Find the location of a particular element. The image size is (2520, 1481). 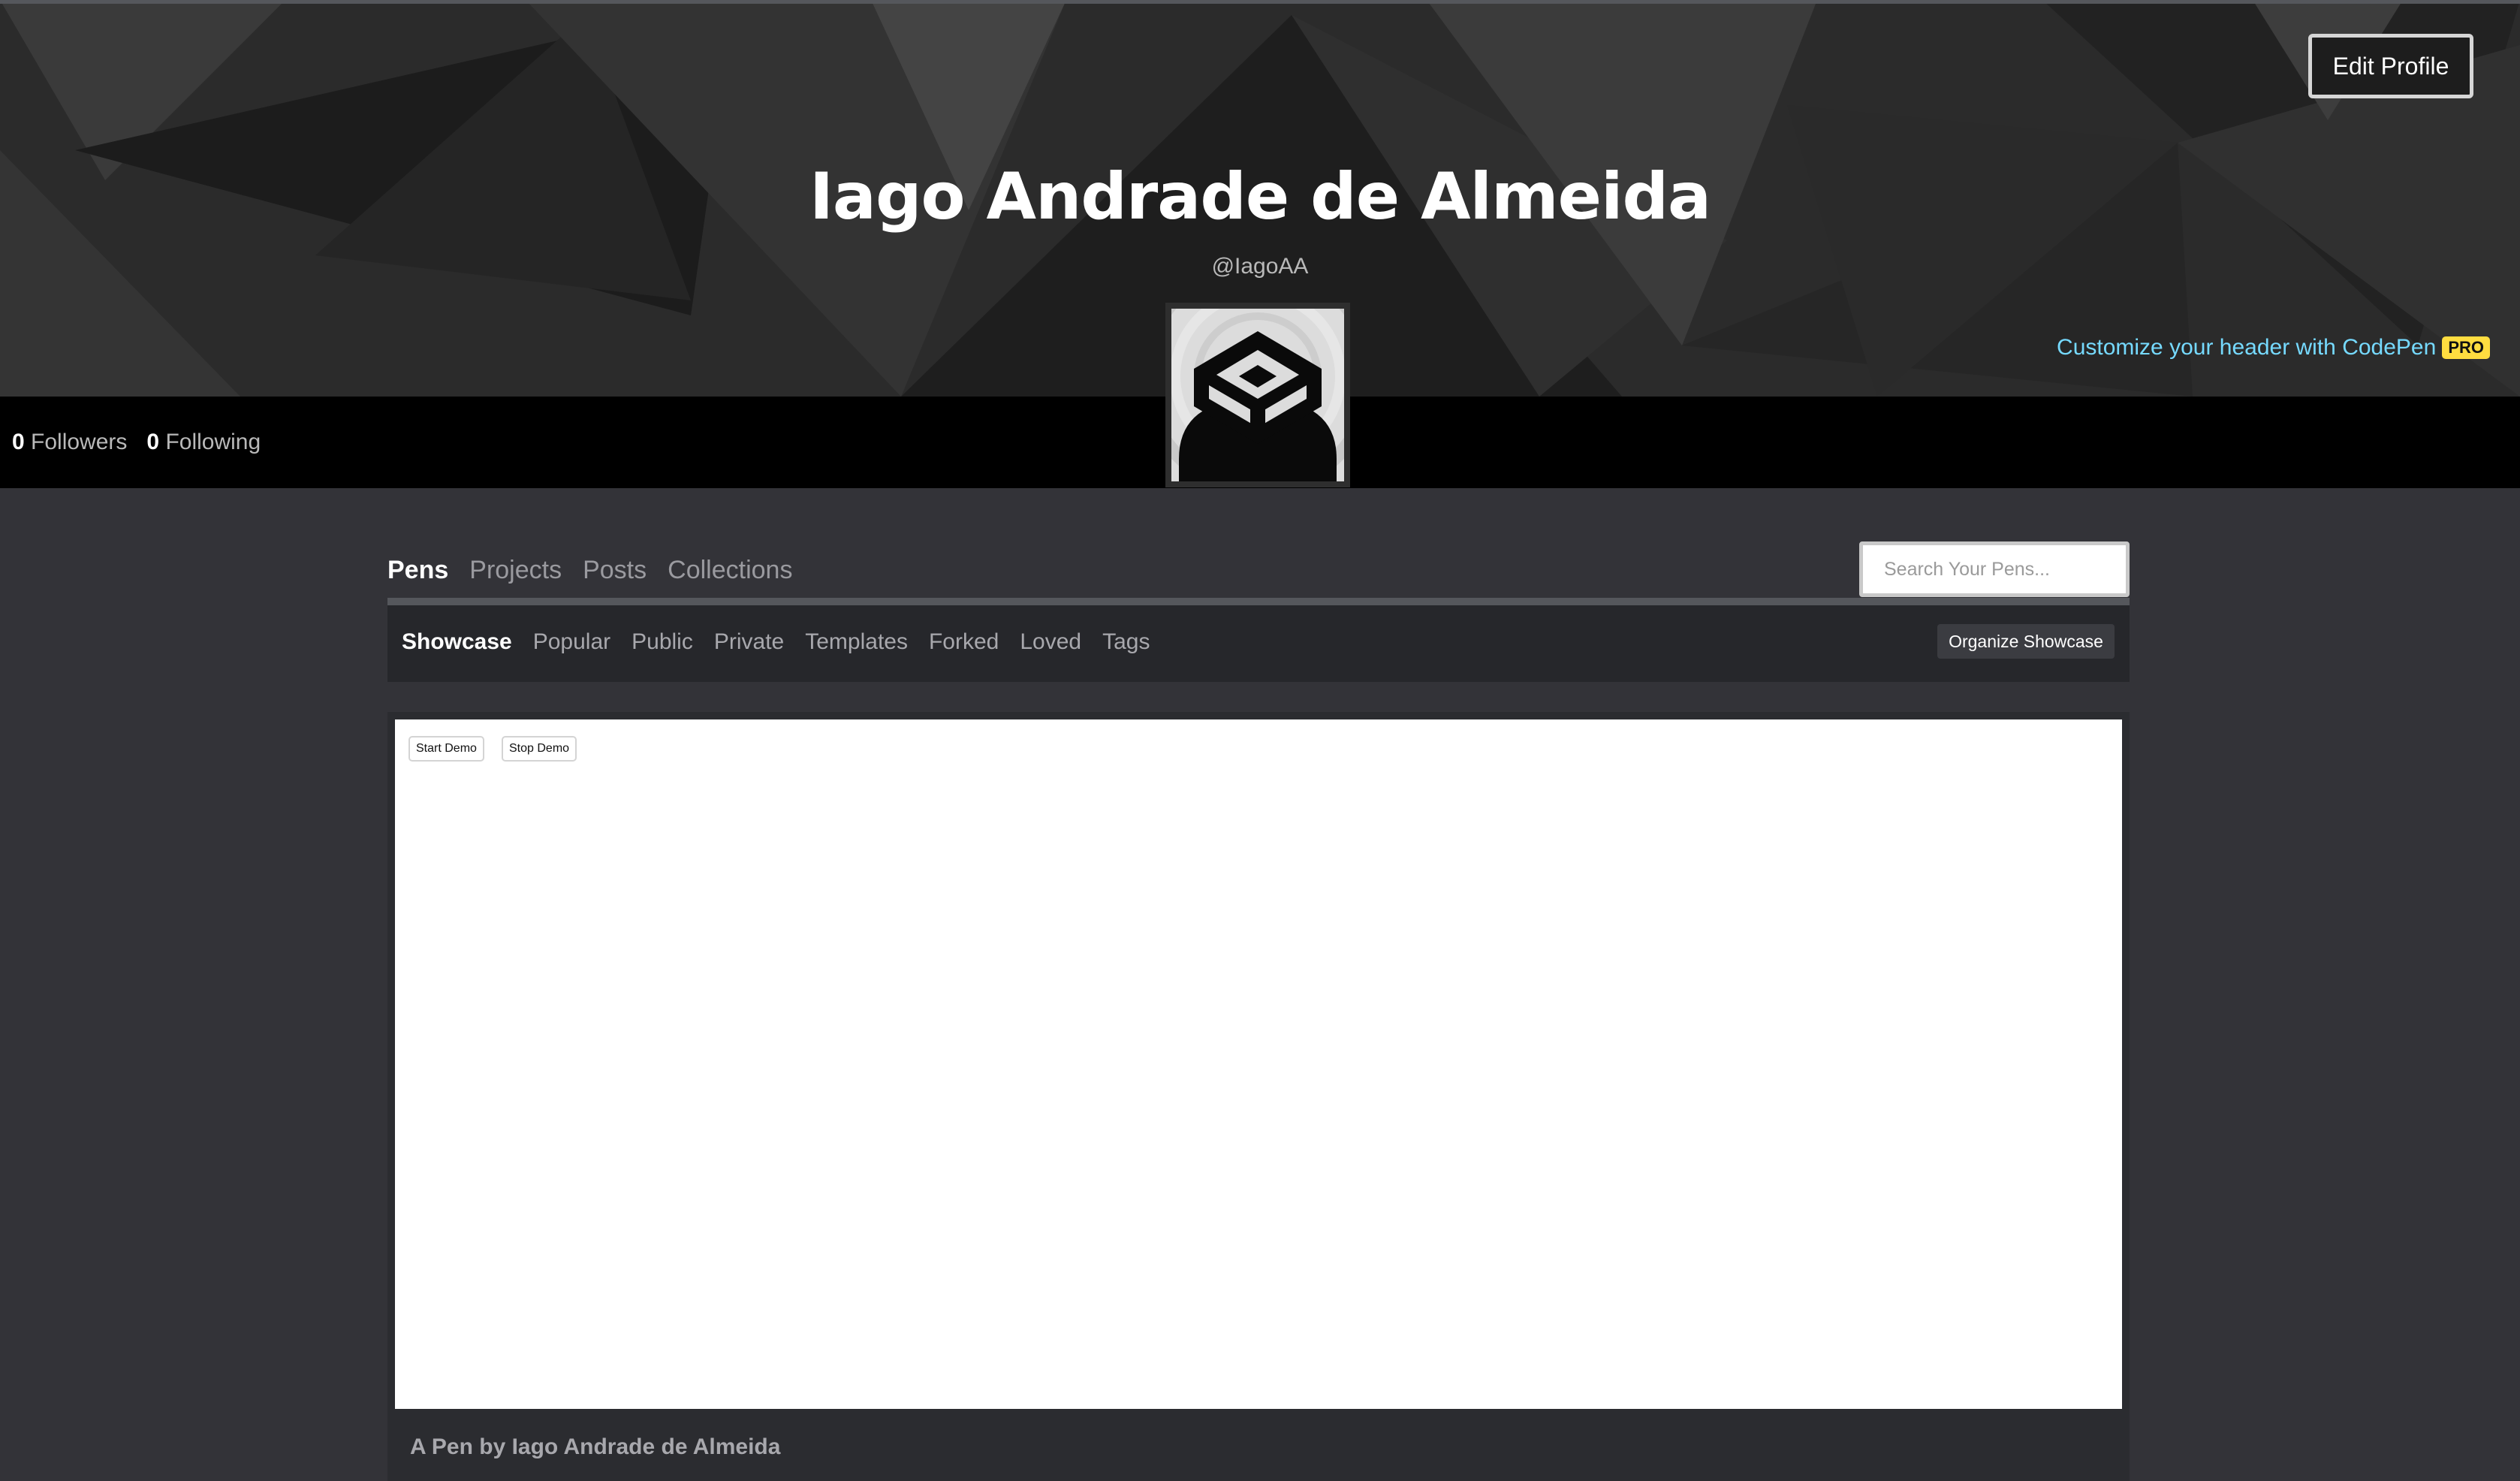

subtab-popular: Popular is located at coordinates (571, 642).